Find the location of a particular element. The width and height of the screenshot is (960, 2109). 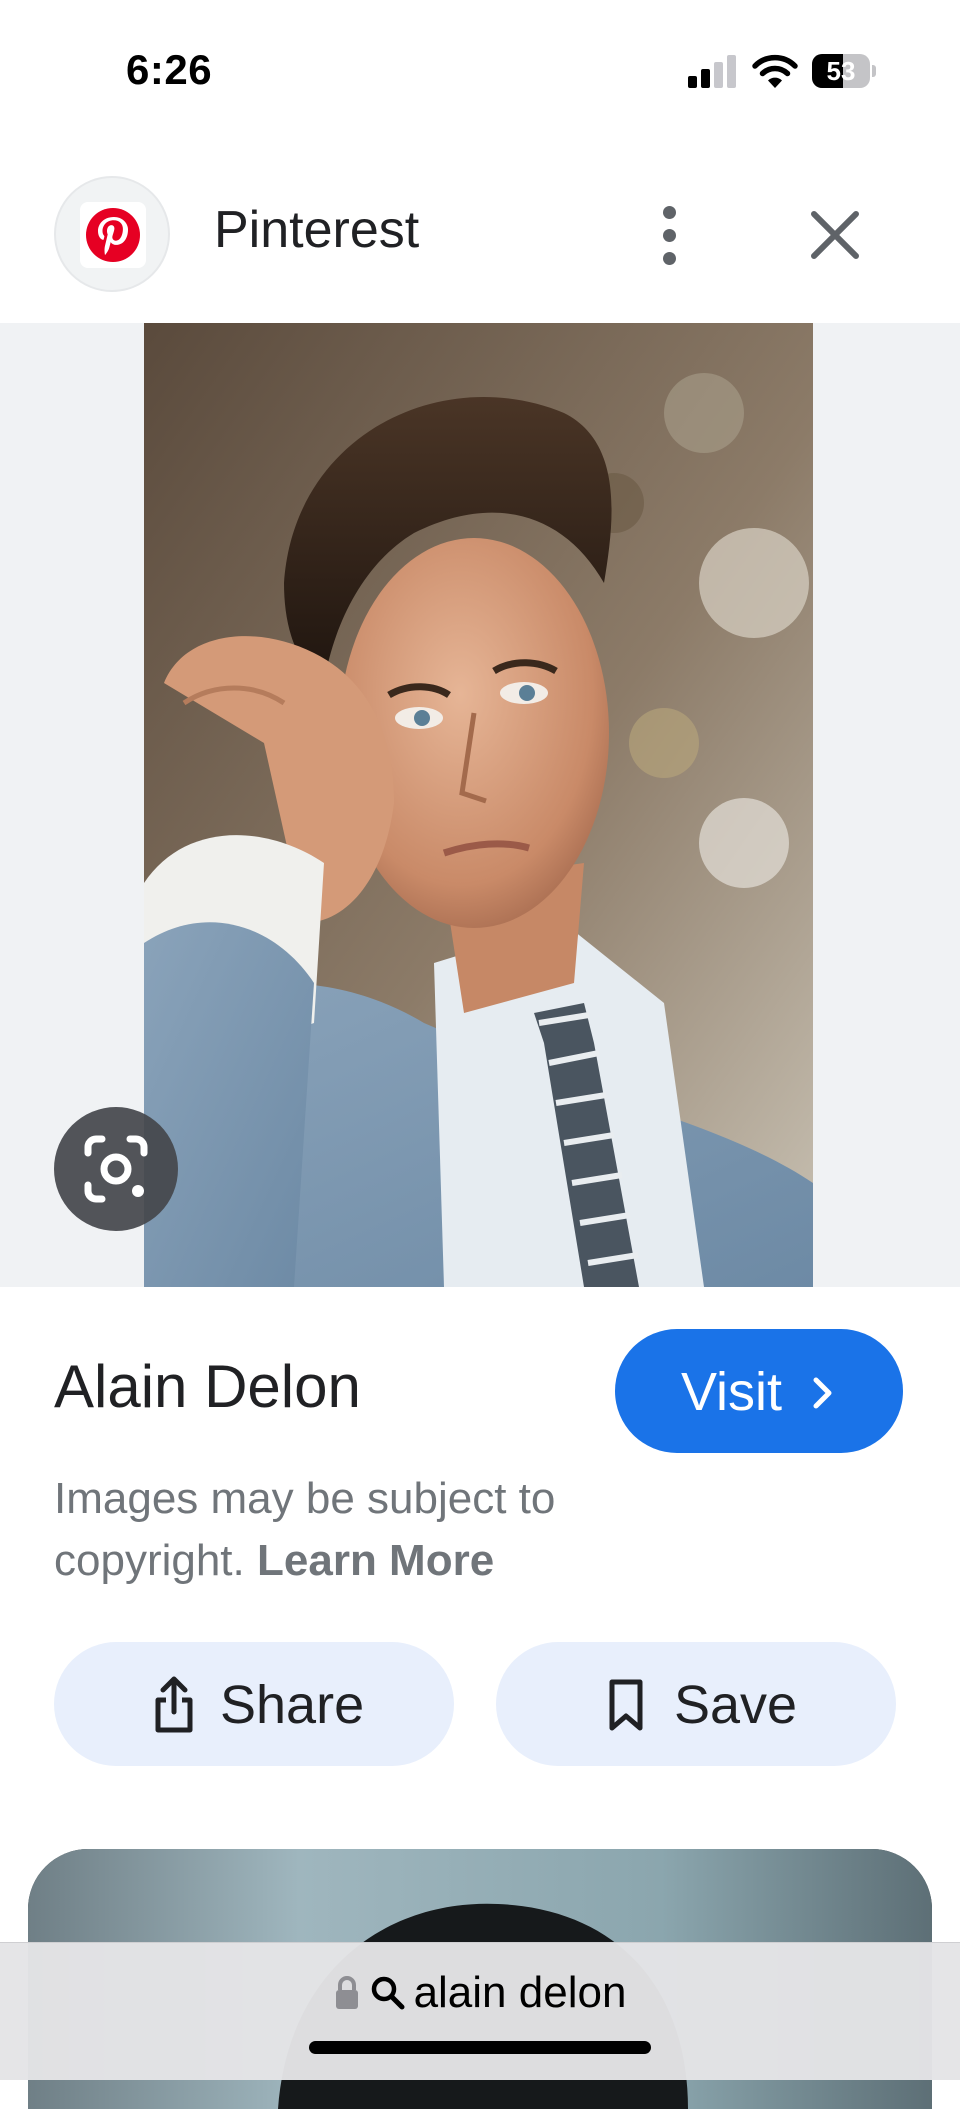

status-bar: 6:26 53 is located at coordinates (480, 70).